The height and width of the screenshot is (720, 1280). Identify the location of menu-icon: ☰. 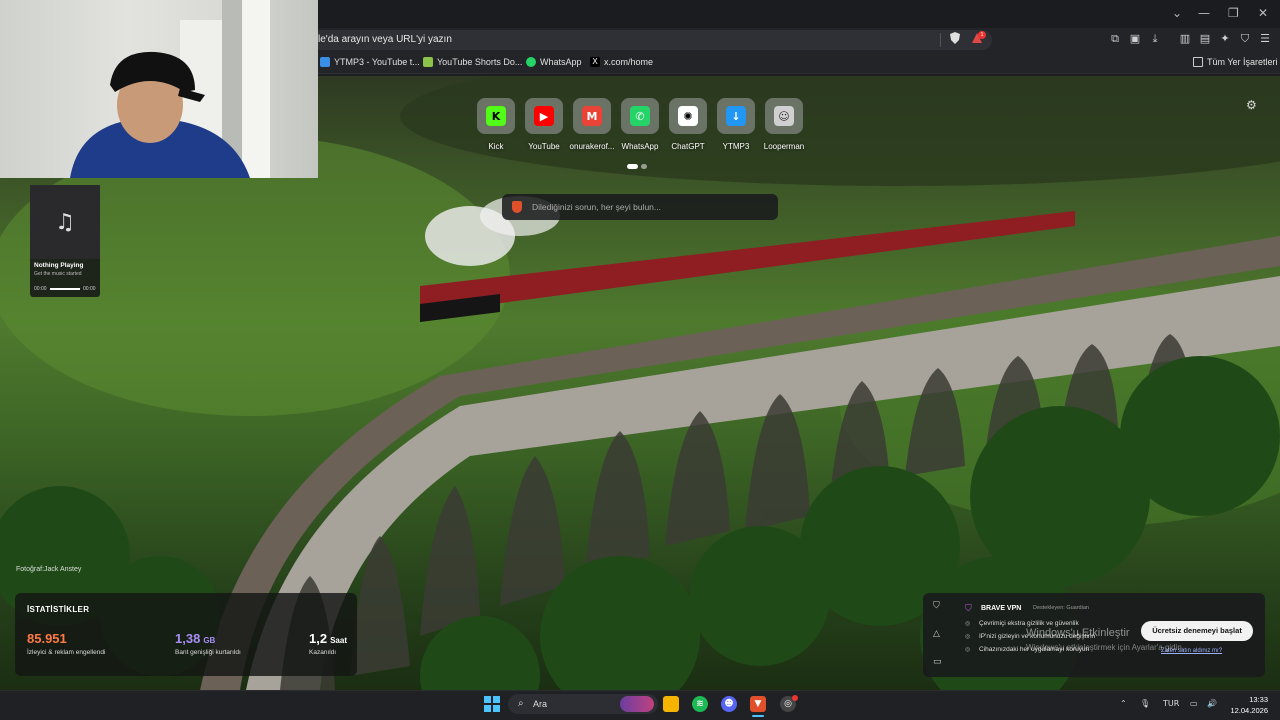
(1265, 39).